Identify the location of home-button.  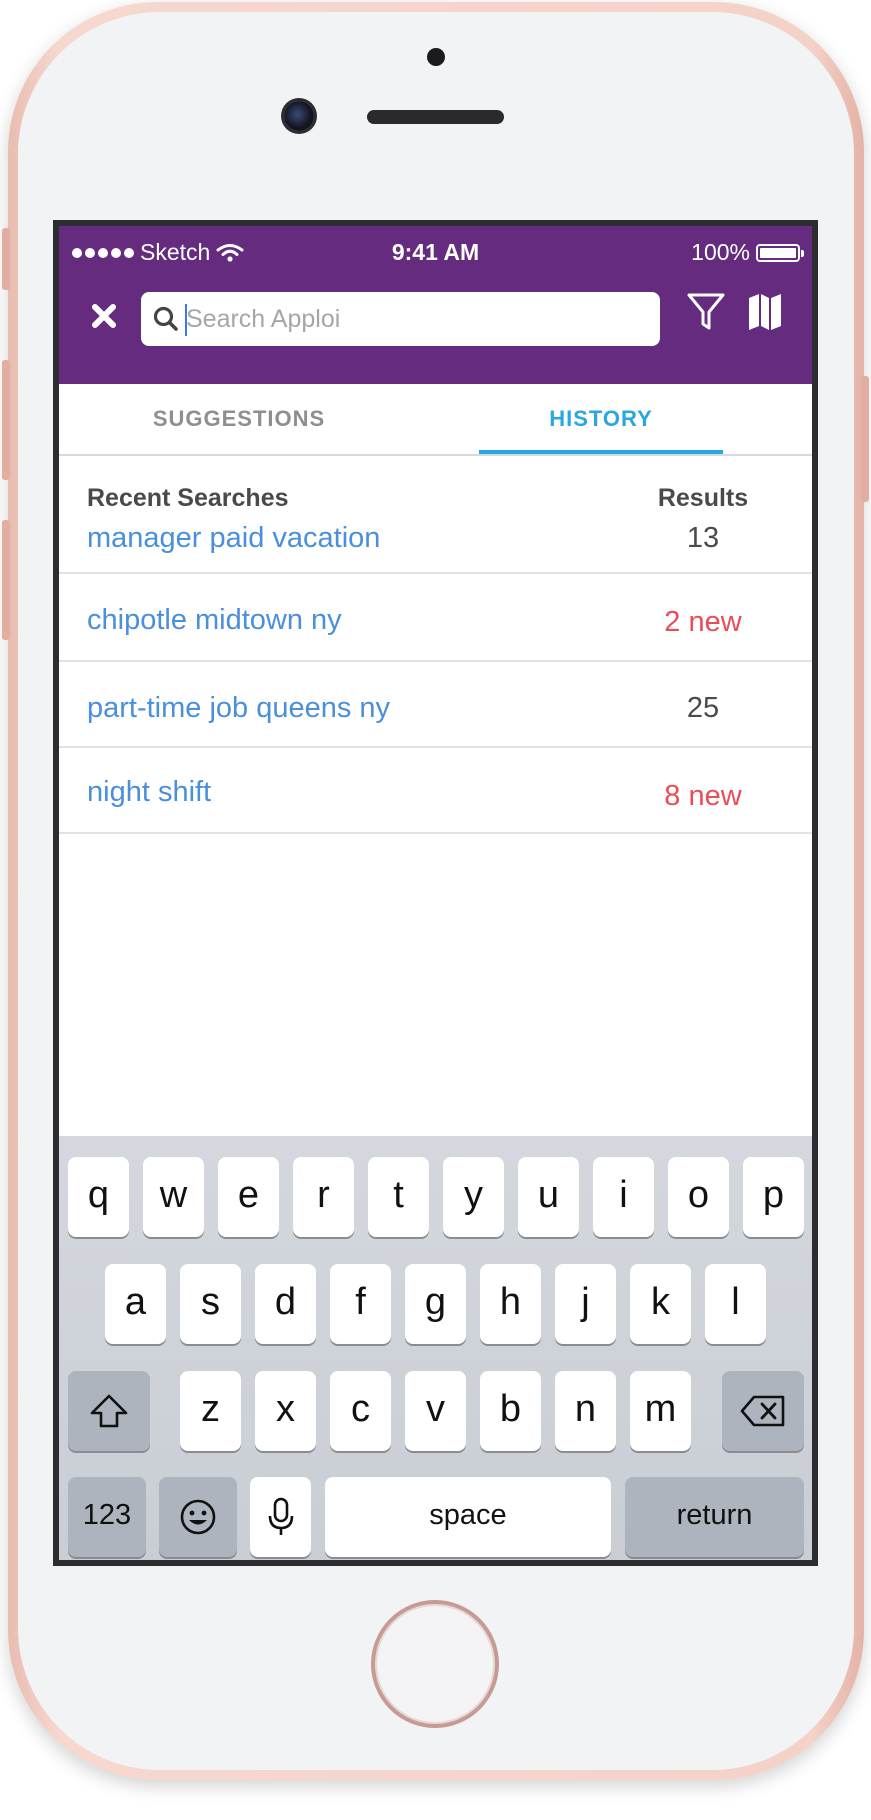
(435, 1664).